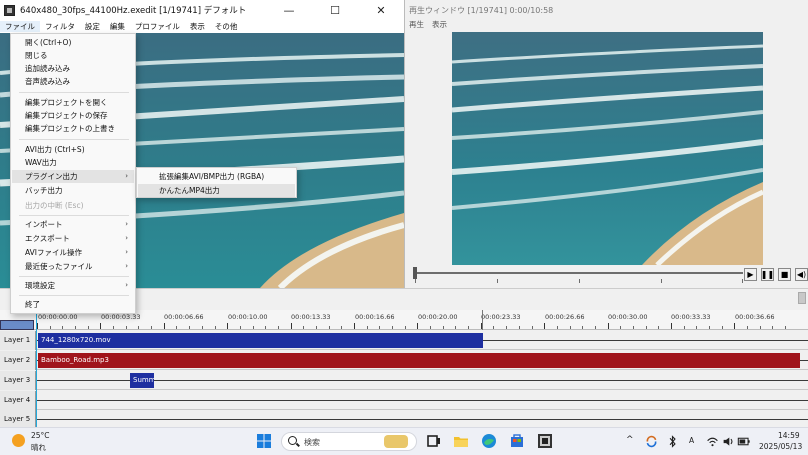 The image size is (808, 455). Describe the element at coordinates (73, 81) in the screenshot. I see `menu-audio-load: 音声読み込み` at that location.